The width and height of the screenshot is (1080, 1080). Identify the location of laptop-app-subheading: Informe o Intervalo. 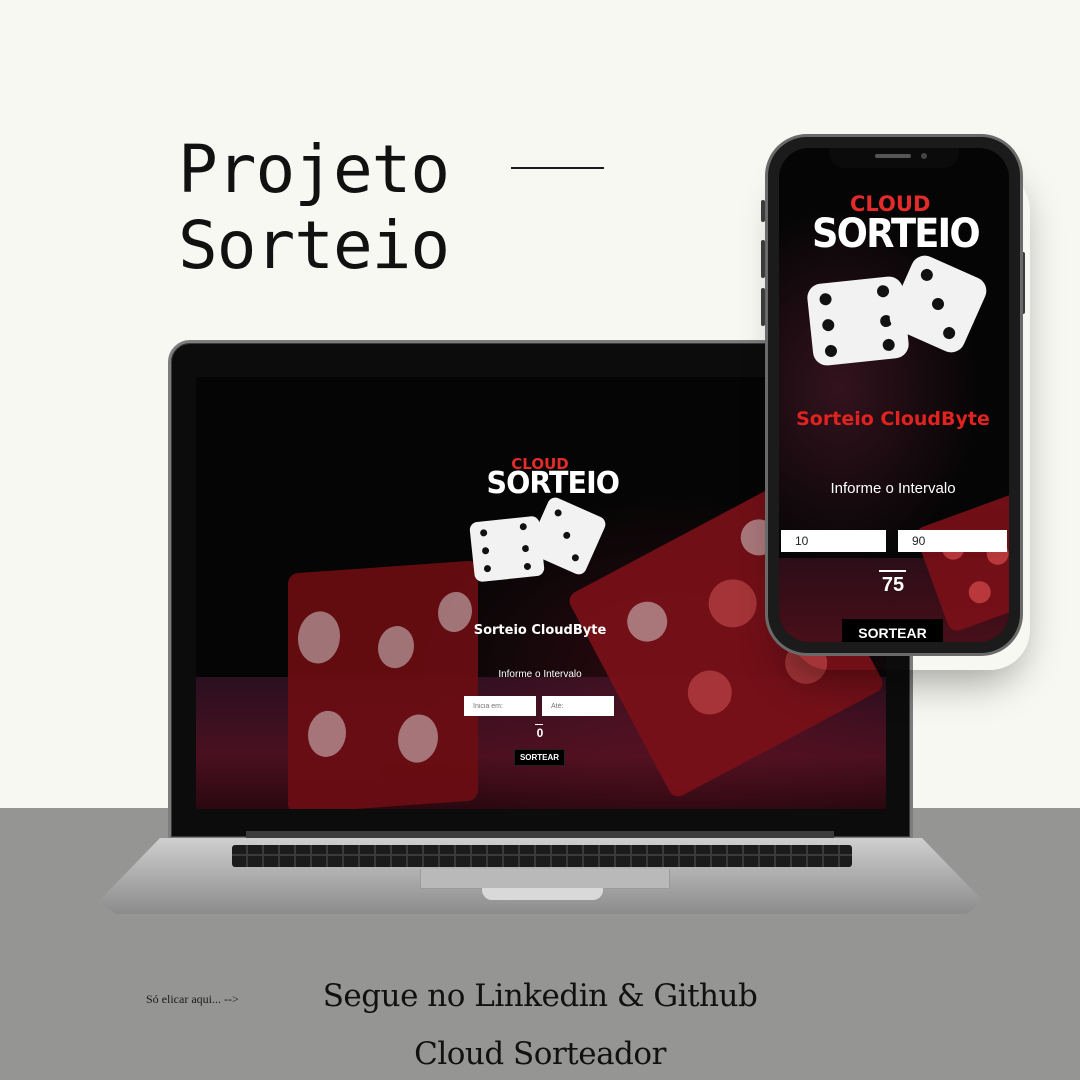
(540, 674).